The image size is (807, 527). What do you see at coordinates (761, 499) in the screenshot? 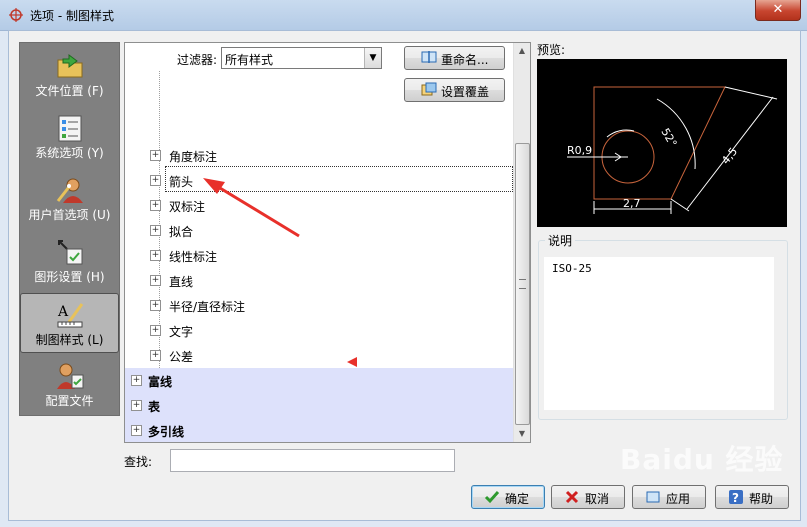
I see `help-label: 帮助` at bounding box center [761, 499].